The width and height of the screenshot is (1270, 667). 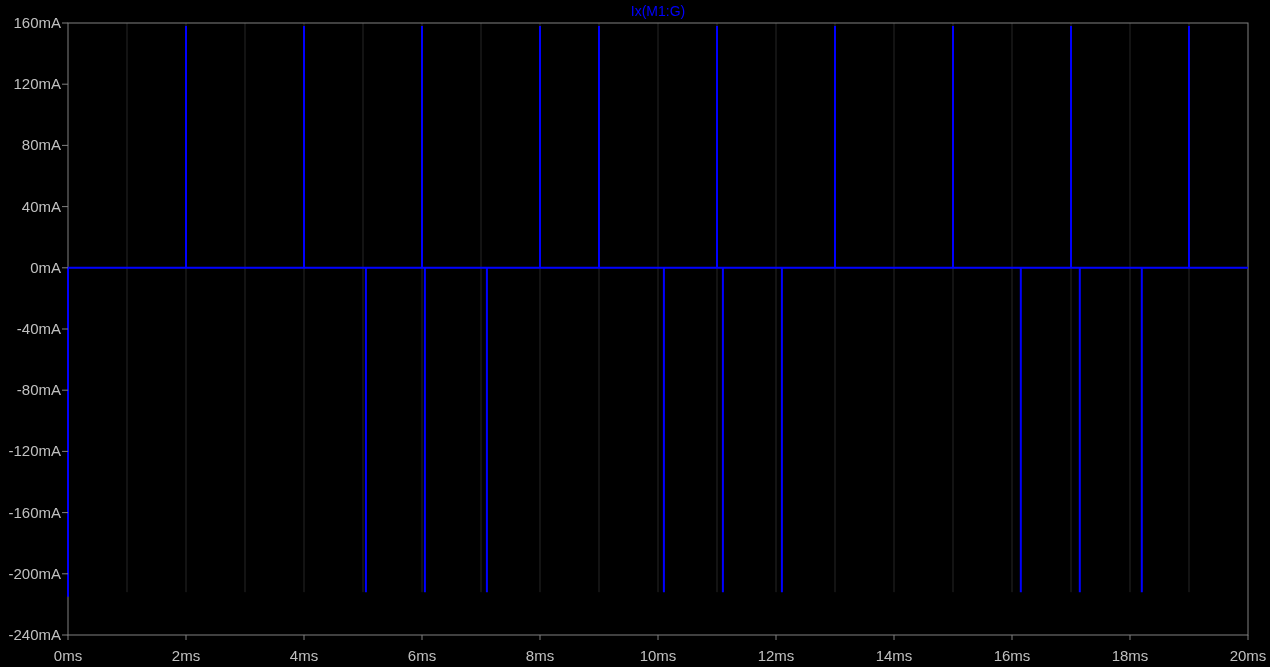 I want to click on x-tick-label: 8ms, so click(x=540, y=655).